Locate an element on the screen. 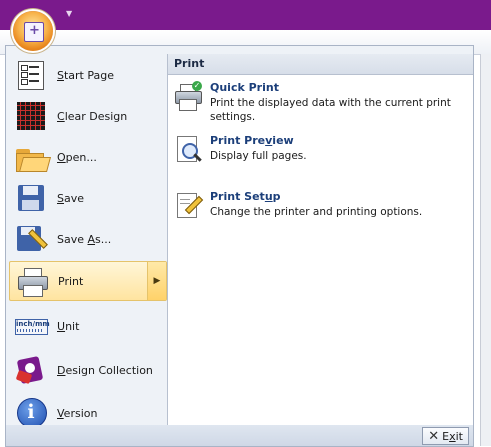  menu-item-label: Print is located at coordinates (71, 281).